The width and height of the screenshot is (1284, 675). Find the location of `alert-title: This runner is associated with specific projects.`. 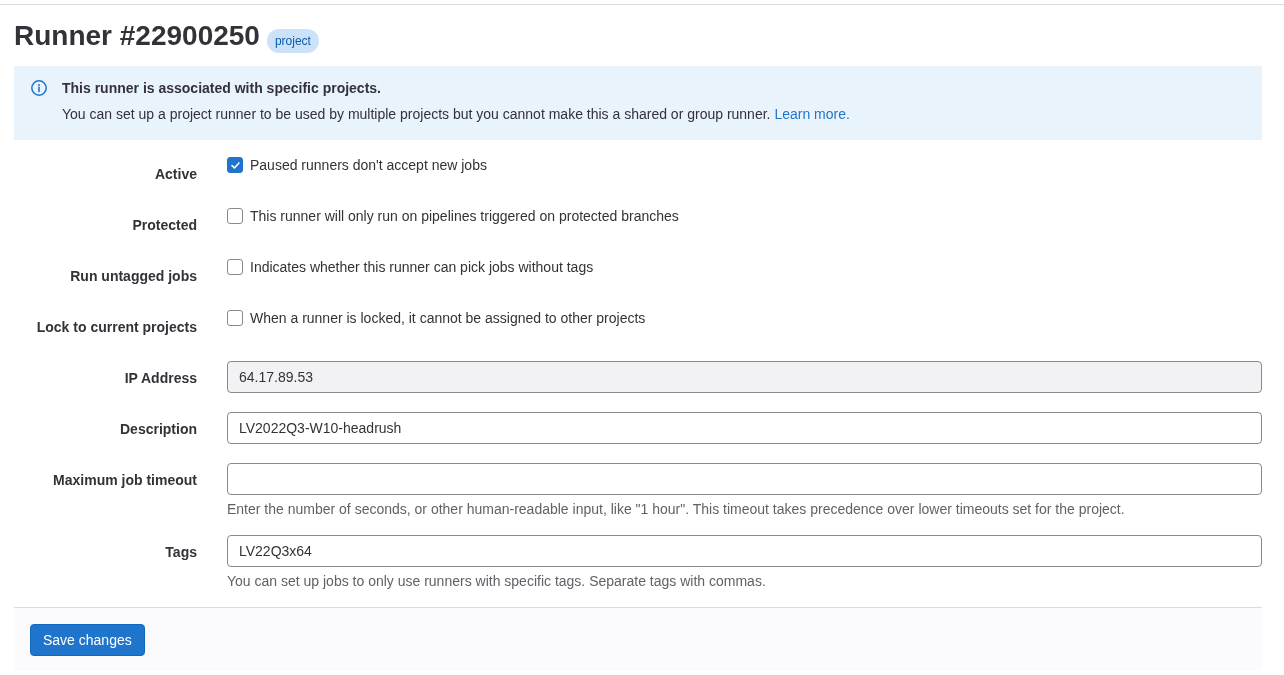

alert-title: This runner is associated with specific projects. is located at coordinates (222, 88).